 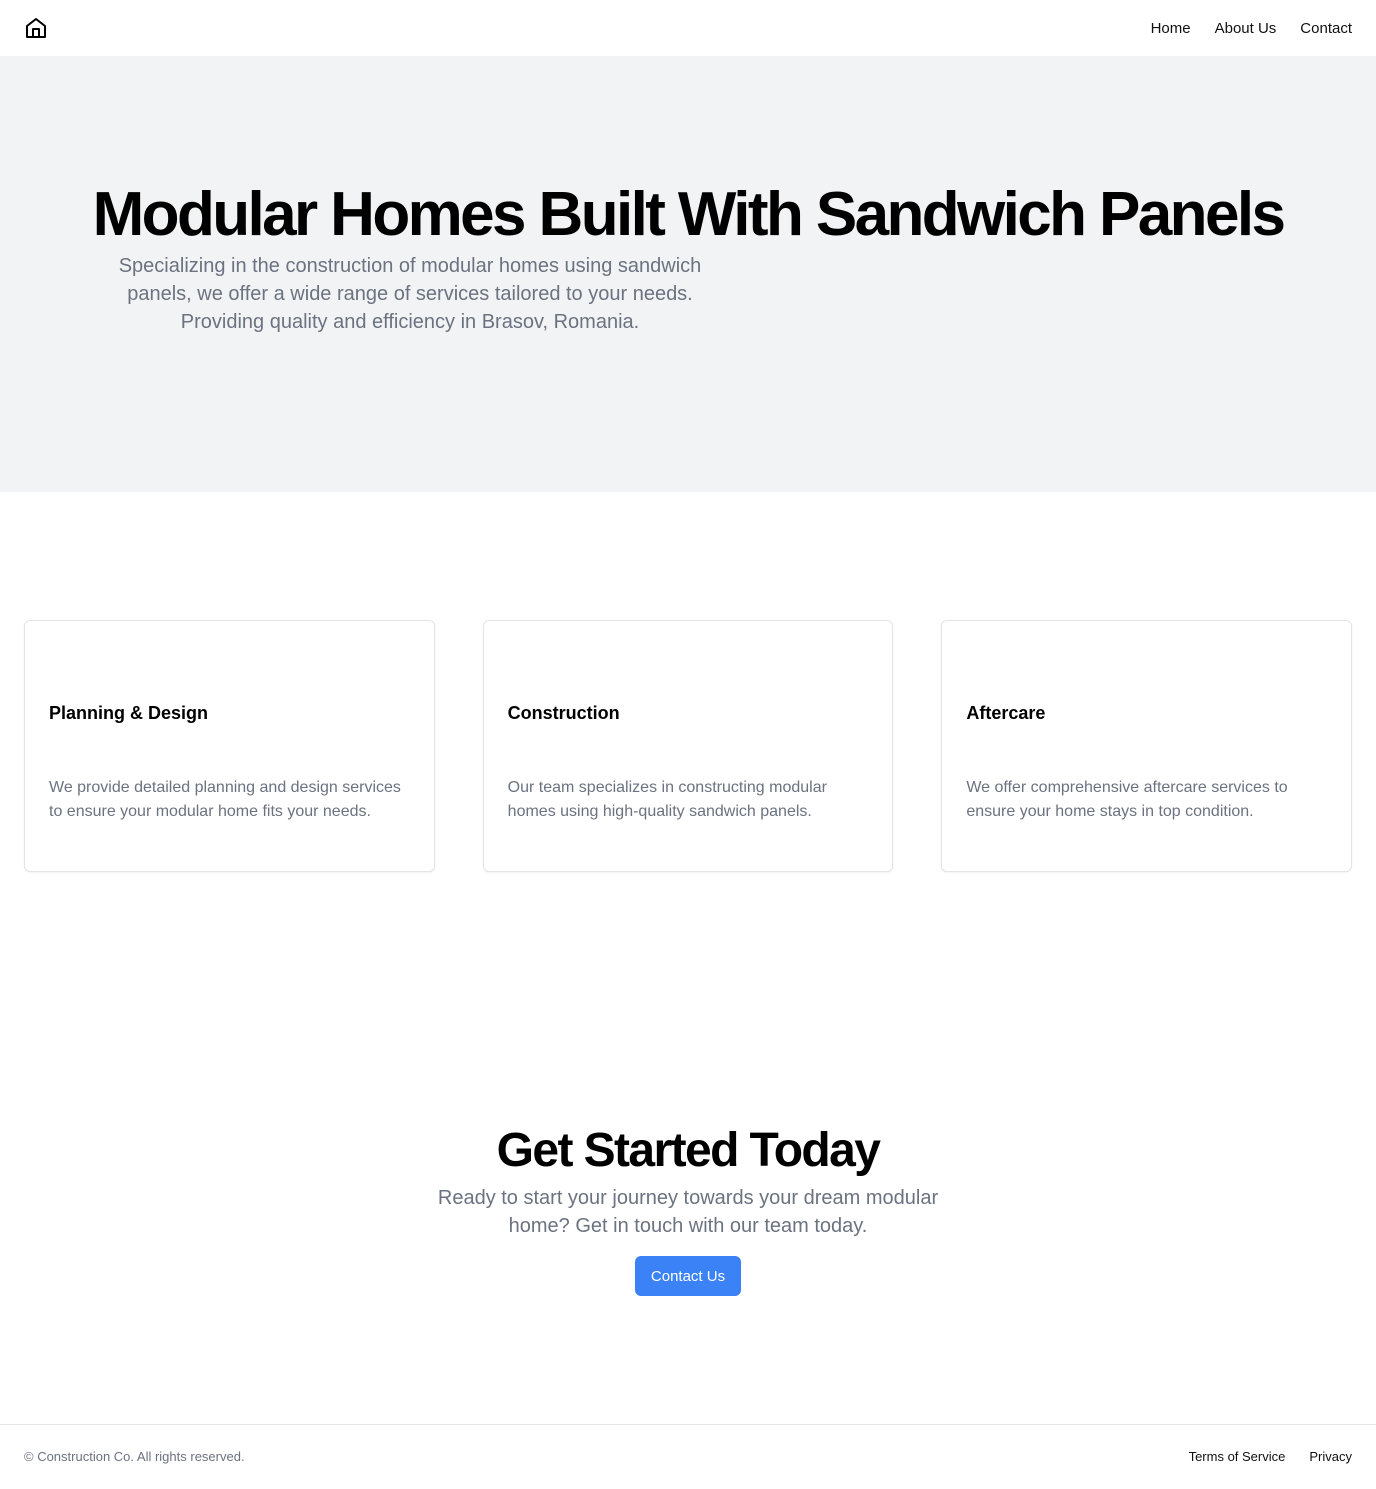 What do you see at coordinates (1326, 28) in the screenshot?
I see `nav-link-contact: Contact` at bounding box center [1326, 28].